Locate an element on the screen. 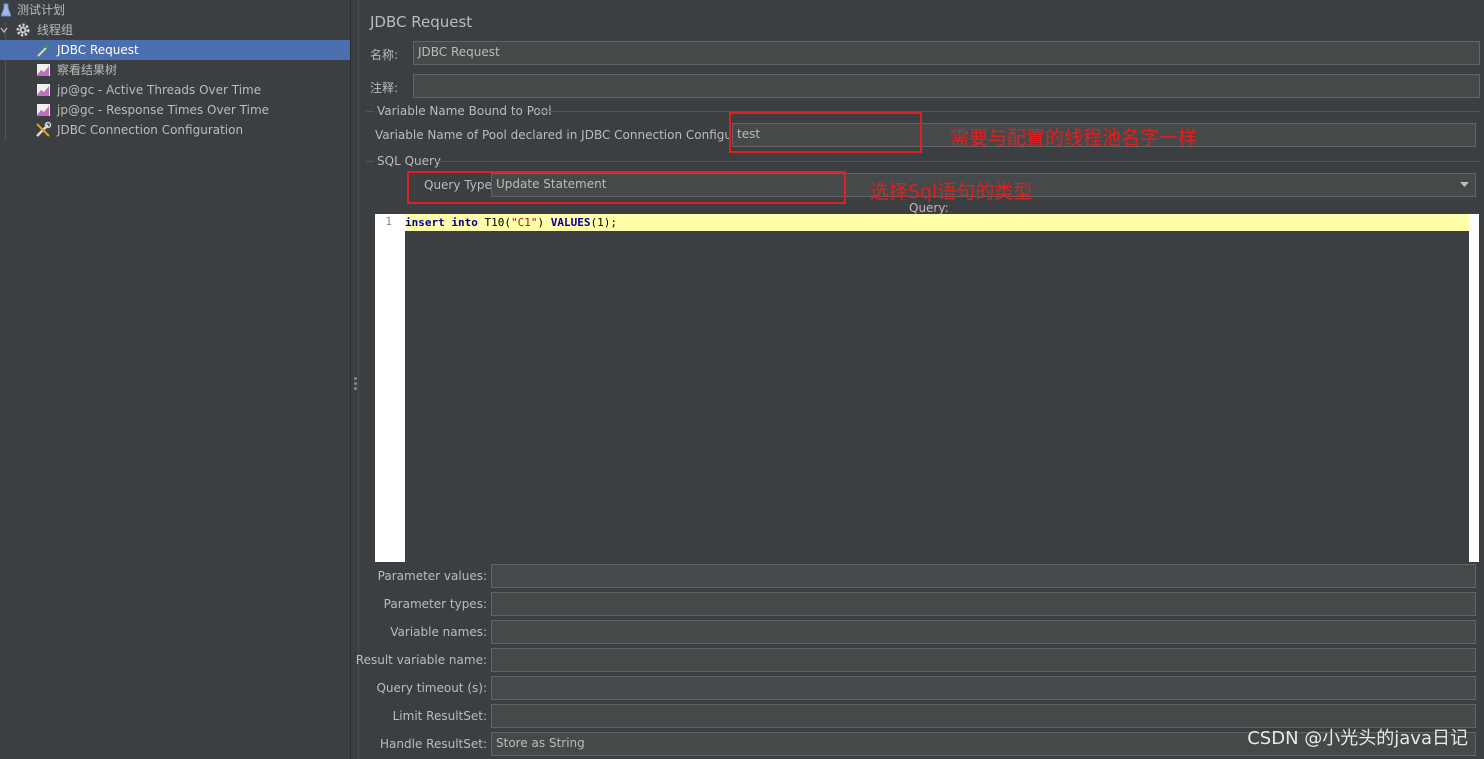  tree-item-view-results-tree: 察看结果树 is located at coordinates (175, 70).